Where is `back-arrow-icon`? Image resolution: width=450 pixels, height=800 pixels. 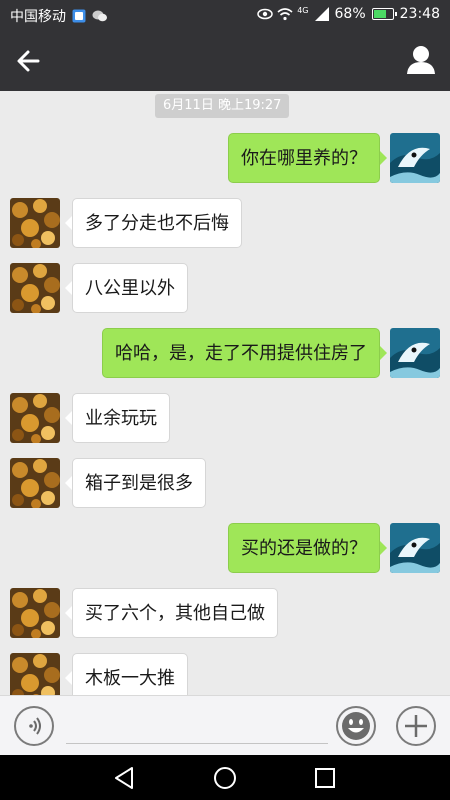 back-arrow-icon is located at coordinates (30, 61).